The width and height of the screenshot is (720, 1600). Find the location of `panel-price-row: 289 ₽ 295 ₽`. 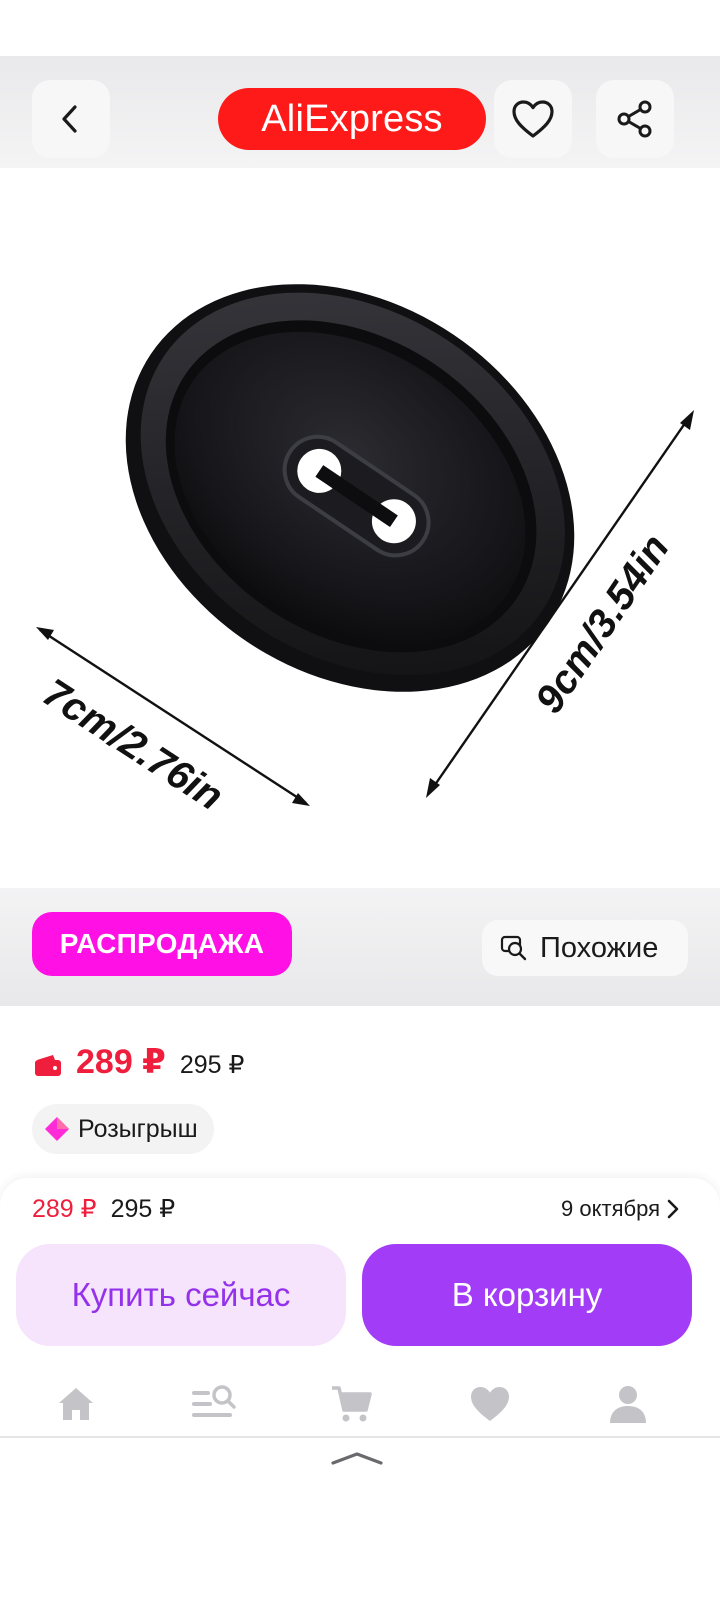

panel-price-row: 289 ₽ 295 ₽ is located at coordinates (103, 1209).